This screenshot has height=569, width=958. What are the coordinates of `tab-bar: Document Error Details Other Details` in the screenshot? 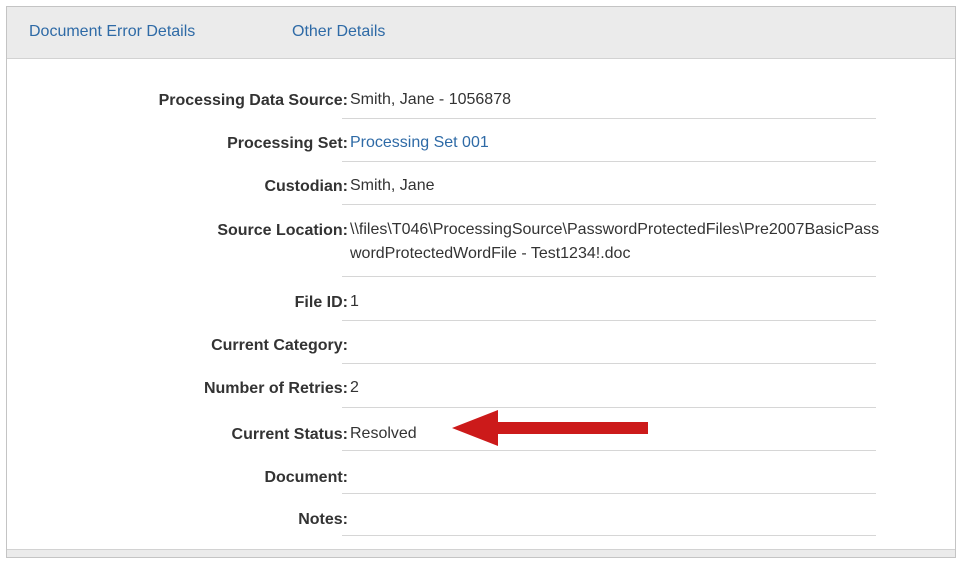 It's located at (481, 33).